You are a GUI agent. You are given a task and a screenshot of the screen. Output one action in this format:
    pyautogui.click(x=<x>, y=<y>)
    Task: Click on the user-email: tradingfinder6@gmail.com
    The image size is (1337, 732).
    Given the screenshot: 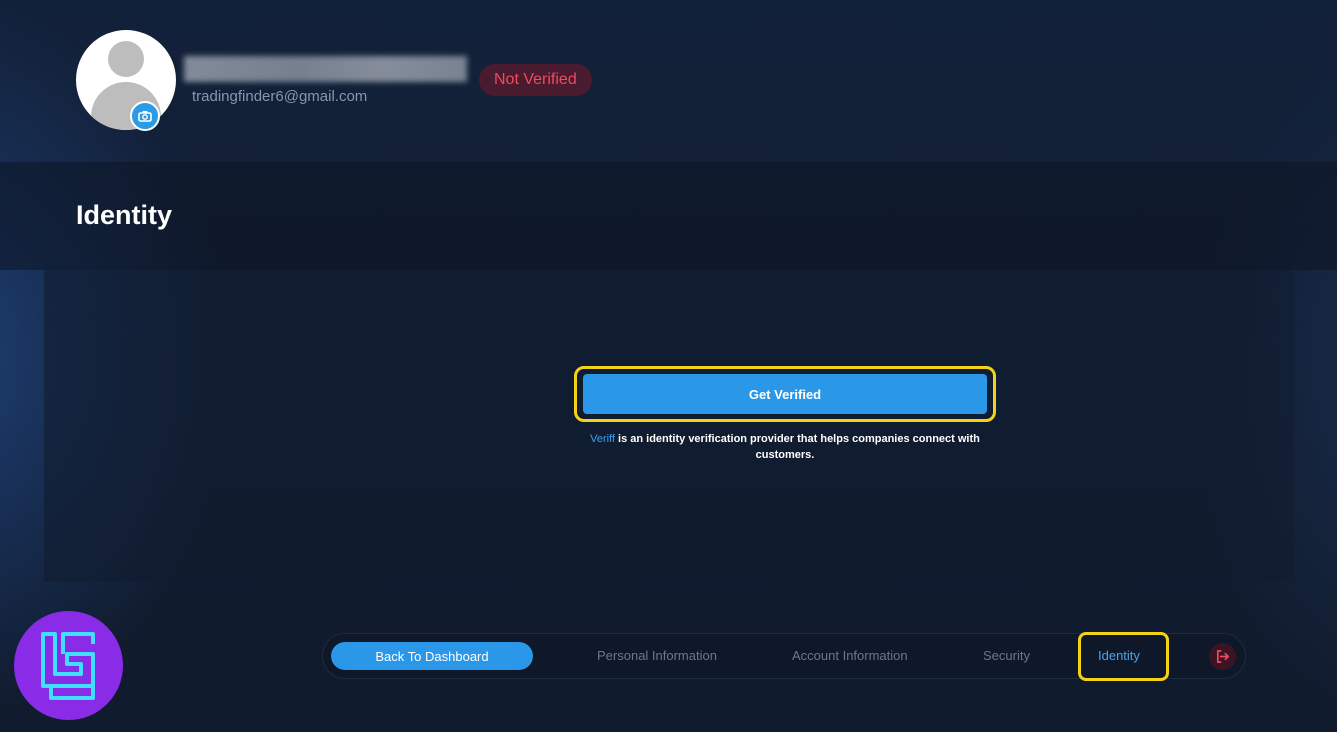 What is the action you would take?
    pyautogui.click(x=280, y=96)
    